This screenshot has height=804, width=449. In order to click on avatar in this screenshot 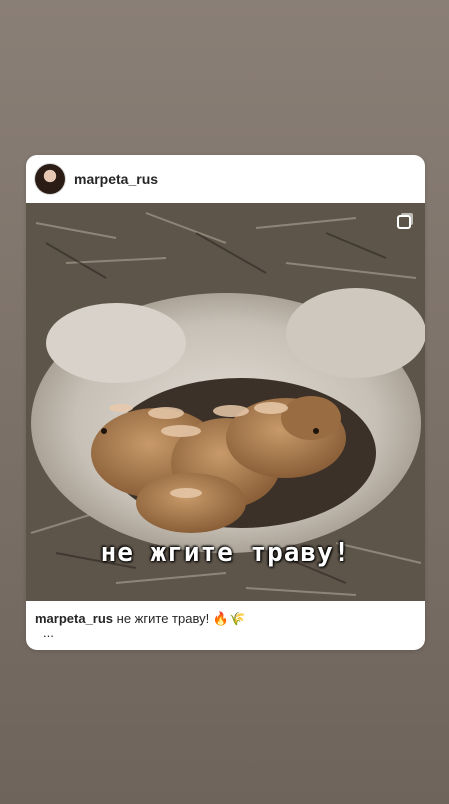, I will do `click(50, 179)`.